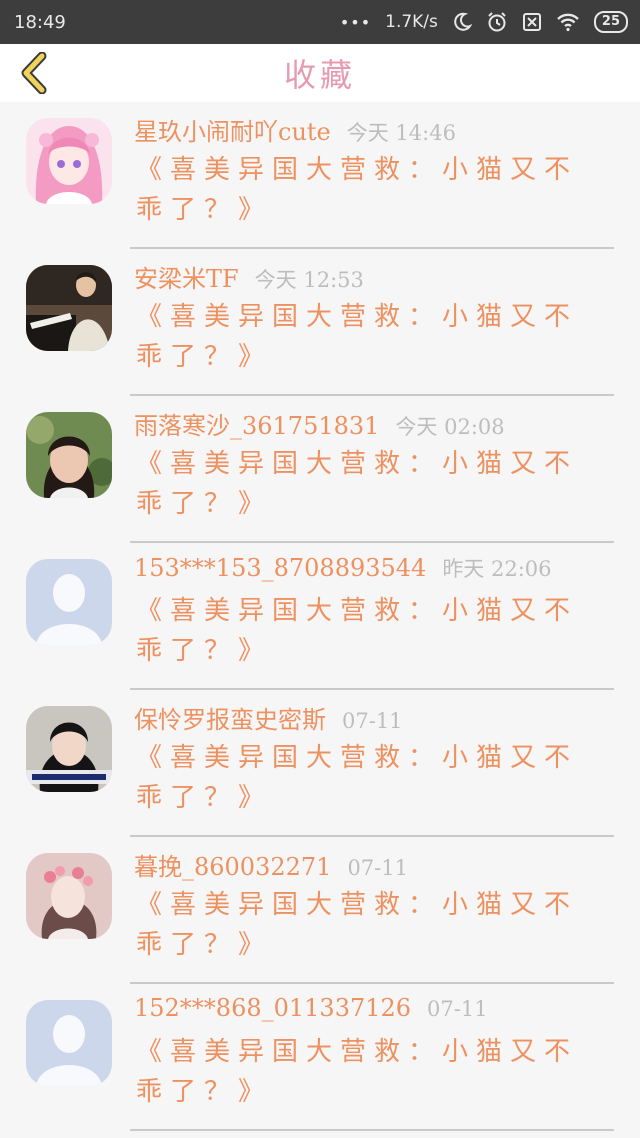 The image size is (640, 1138). Describe the element at coordinates (40, 22) in the screenshot. I see `status-time: 18:49` at that location.